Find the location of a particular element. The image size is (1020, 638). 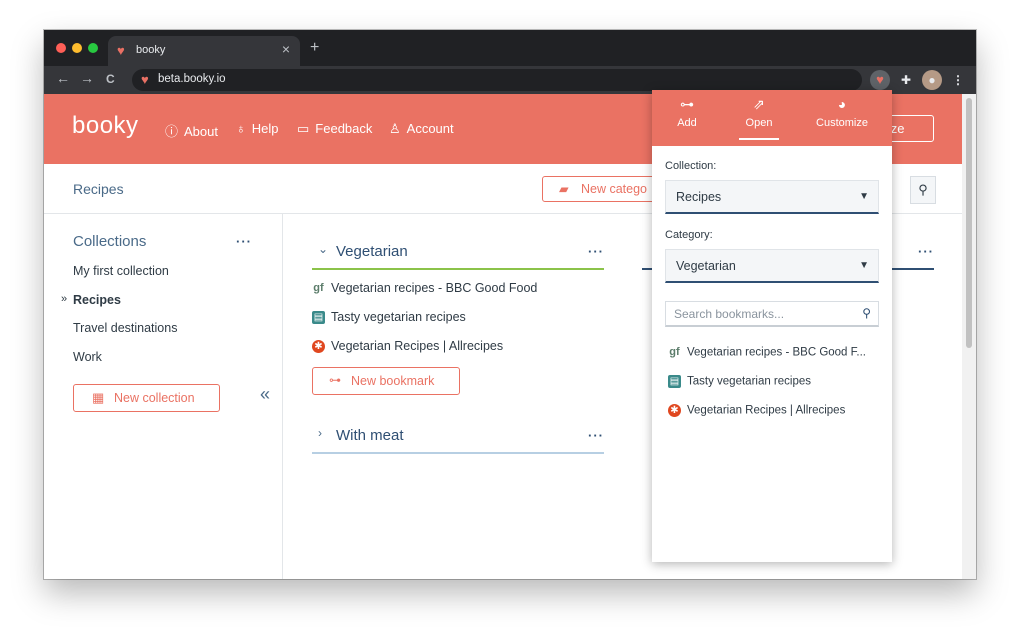

sidebar-item-work: Work is located at coordinates (87, 357).